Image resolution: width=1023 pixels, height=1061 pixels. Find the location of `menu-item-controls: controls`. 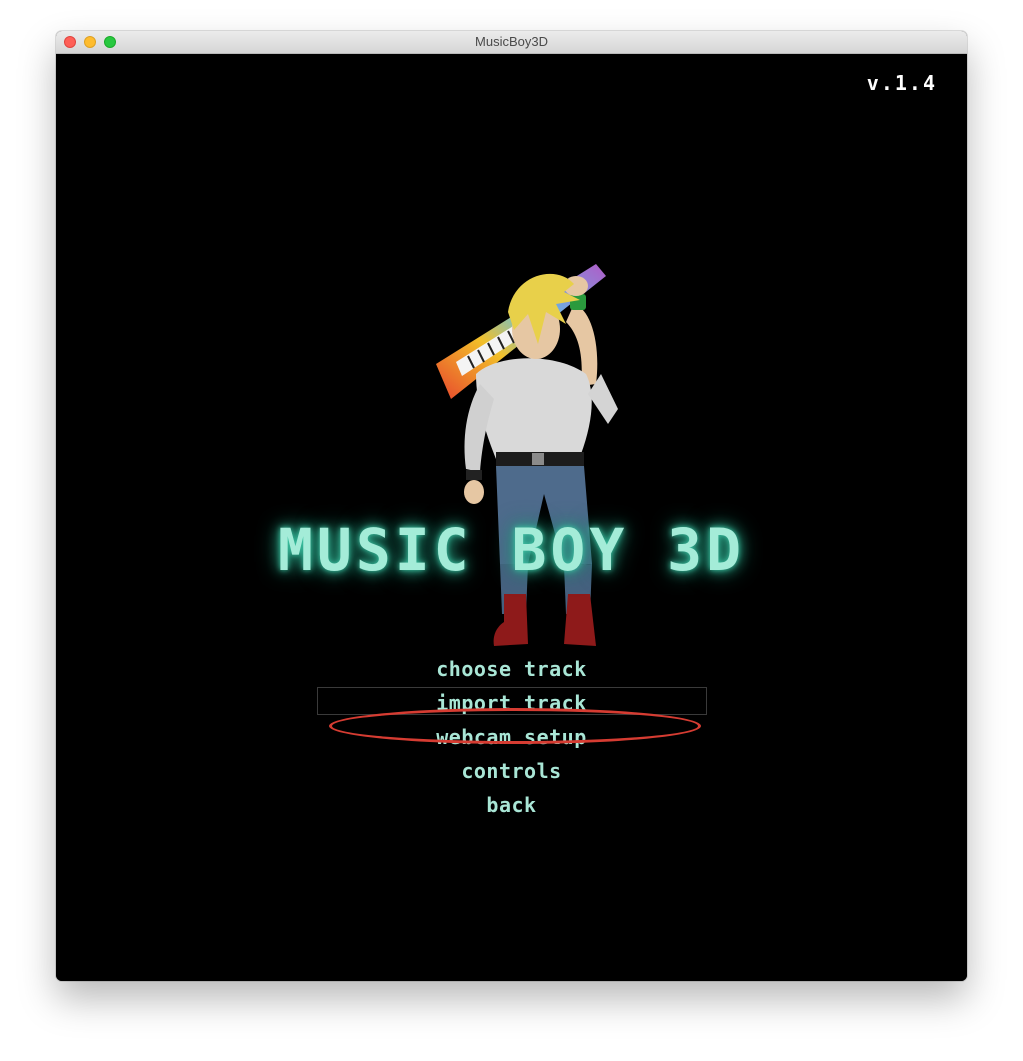

menu-item-controls: controls is located at coordinates (511, 771).